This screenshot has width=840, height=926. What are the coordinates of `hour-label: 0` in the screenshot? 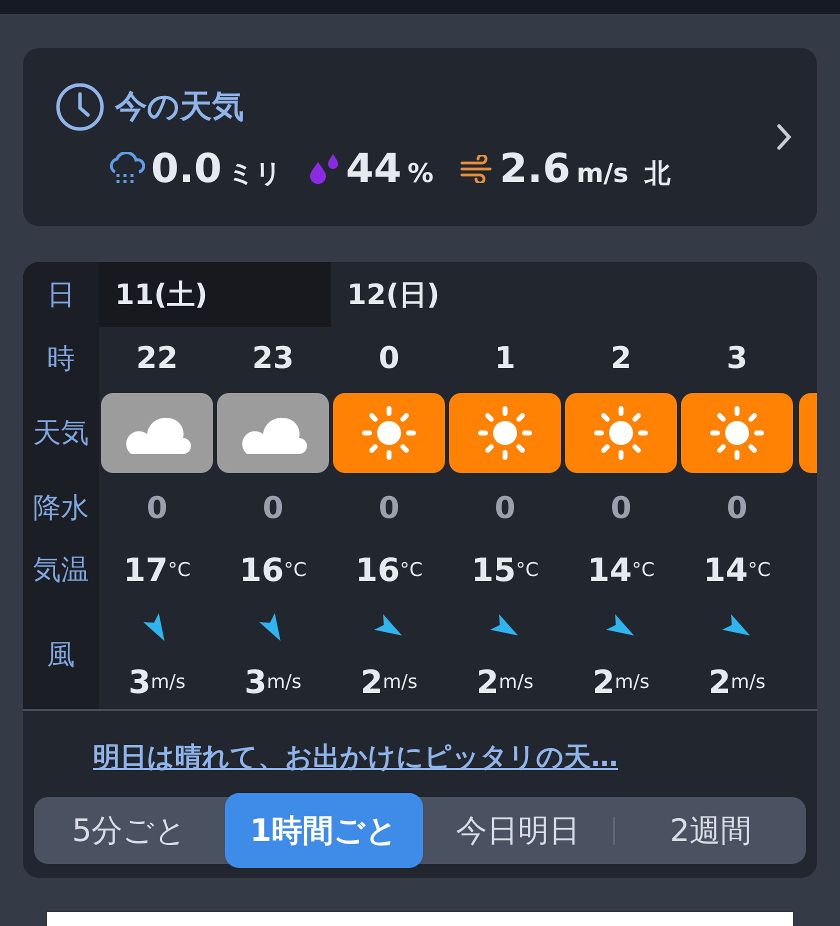 It's located at (389, 358).